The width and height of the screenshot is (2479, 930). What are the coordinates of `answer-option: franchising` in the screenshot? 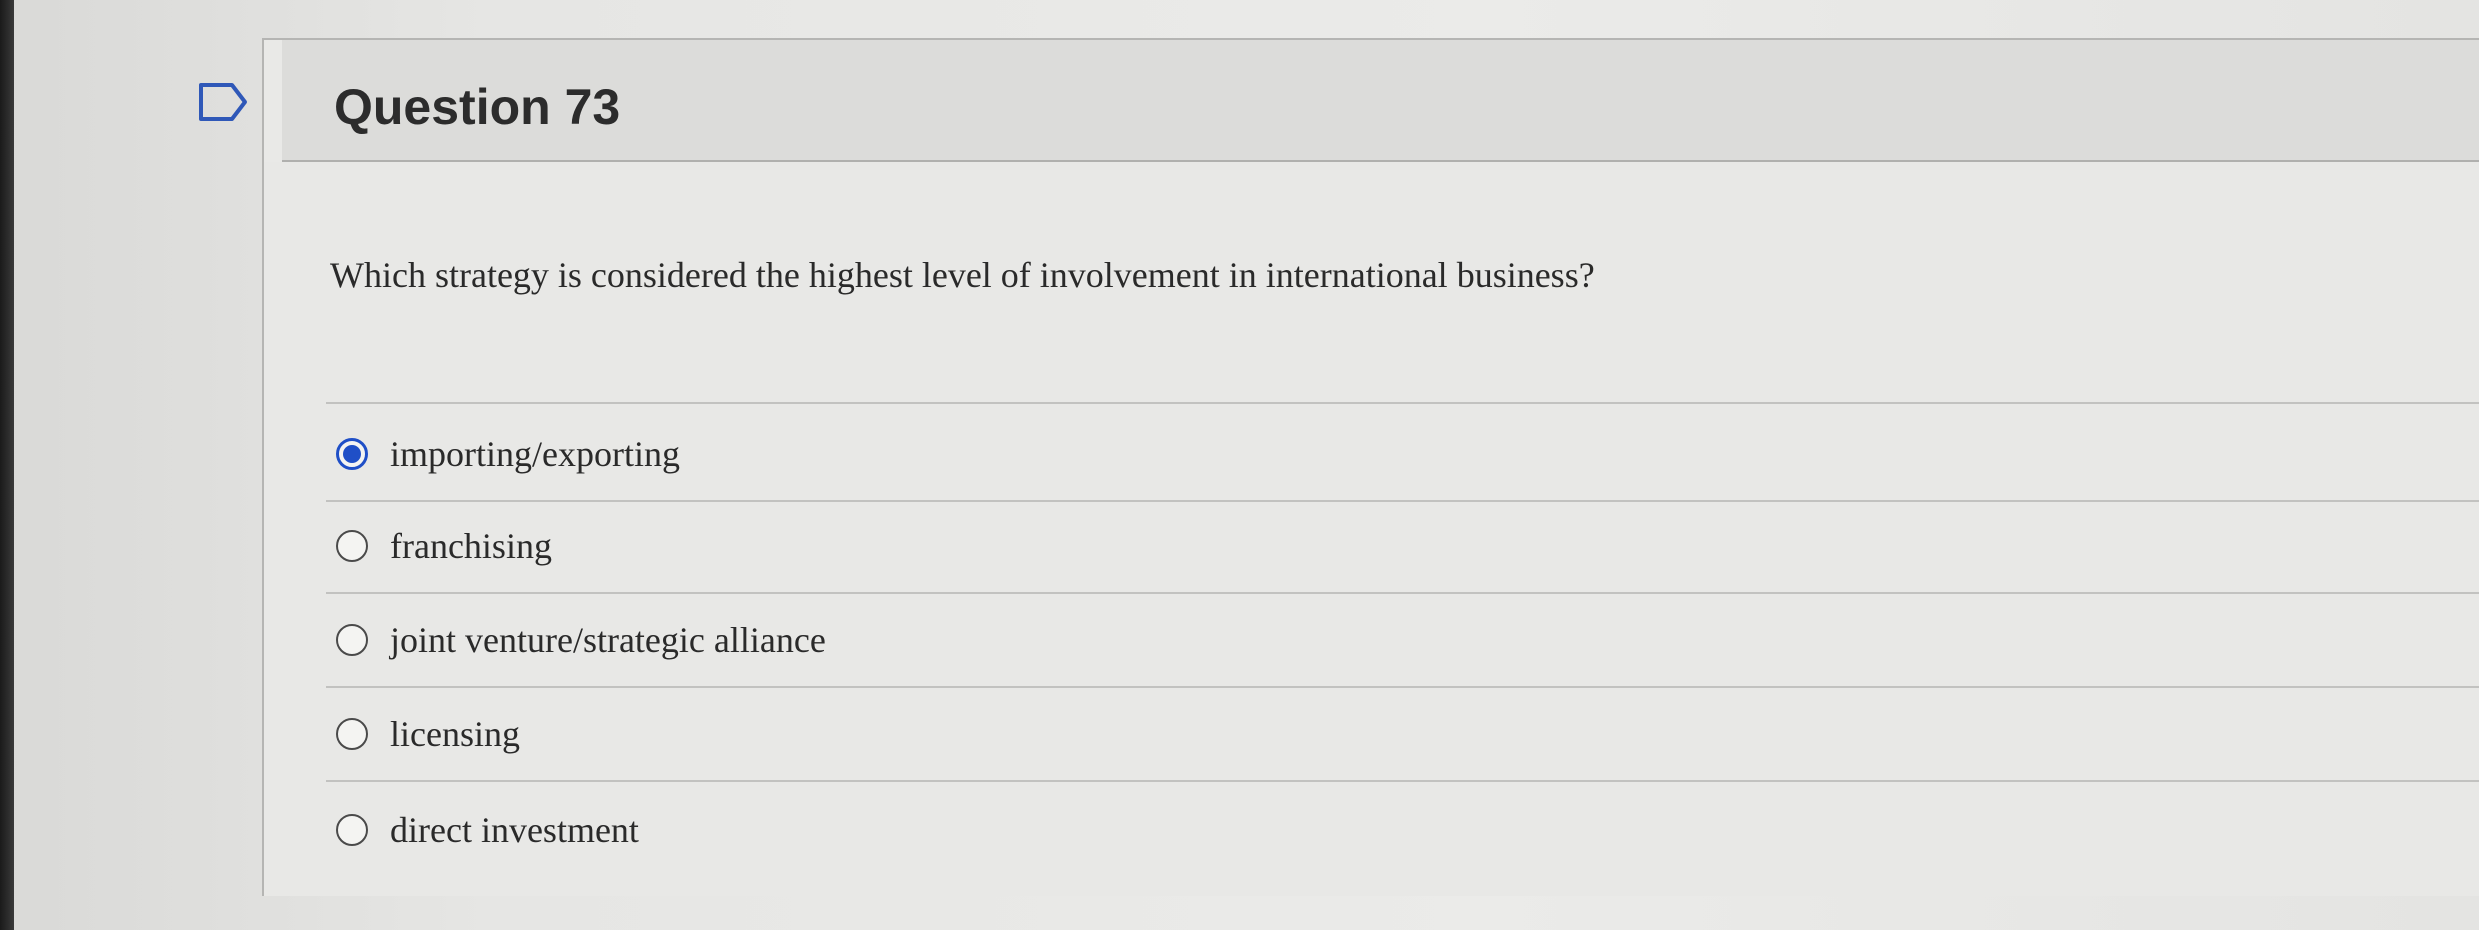 It's located at (444, 546).